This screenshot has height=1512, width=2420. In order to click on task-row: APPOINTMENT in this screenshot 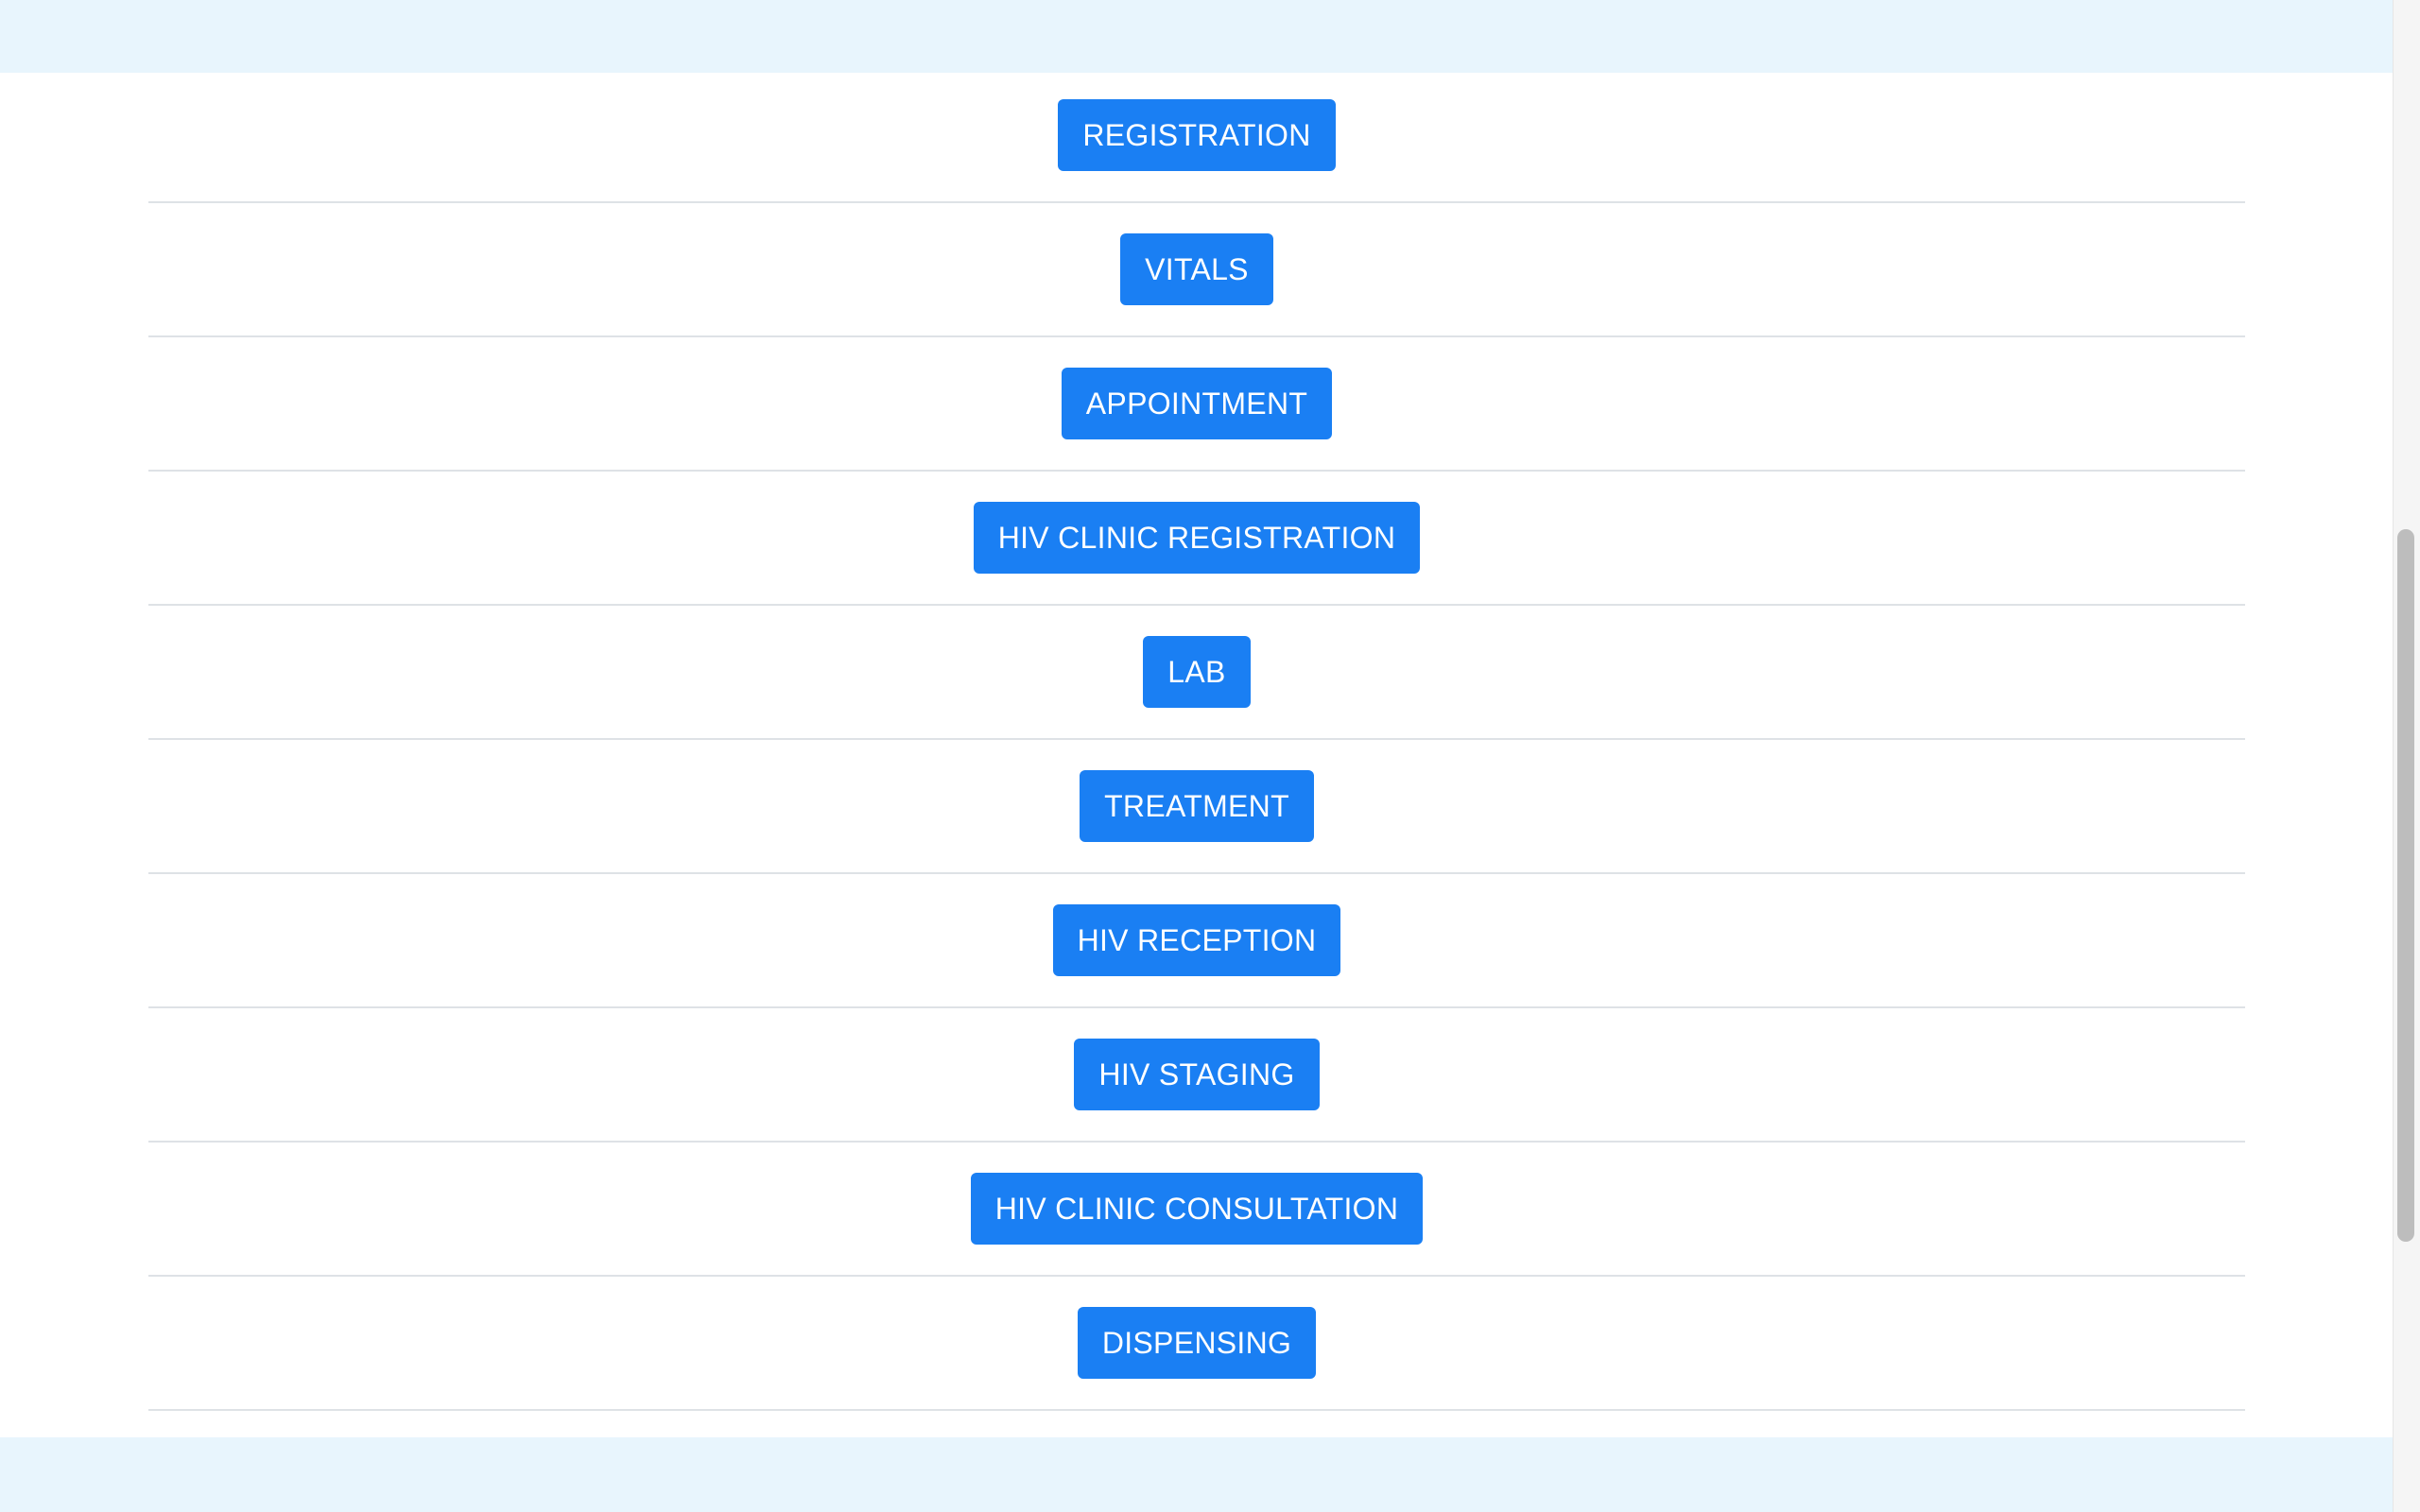, I will do `click(1196, 404)`.